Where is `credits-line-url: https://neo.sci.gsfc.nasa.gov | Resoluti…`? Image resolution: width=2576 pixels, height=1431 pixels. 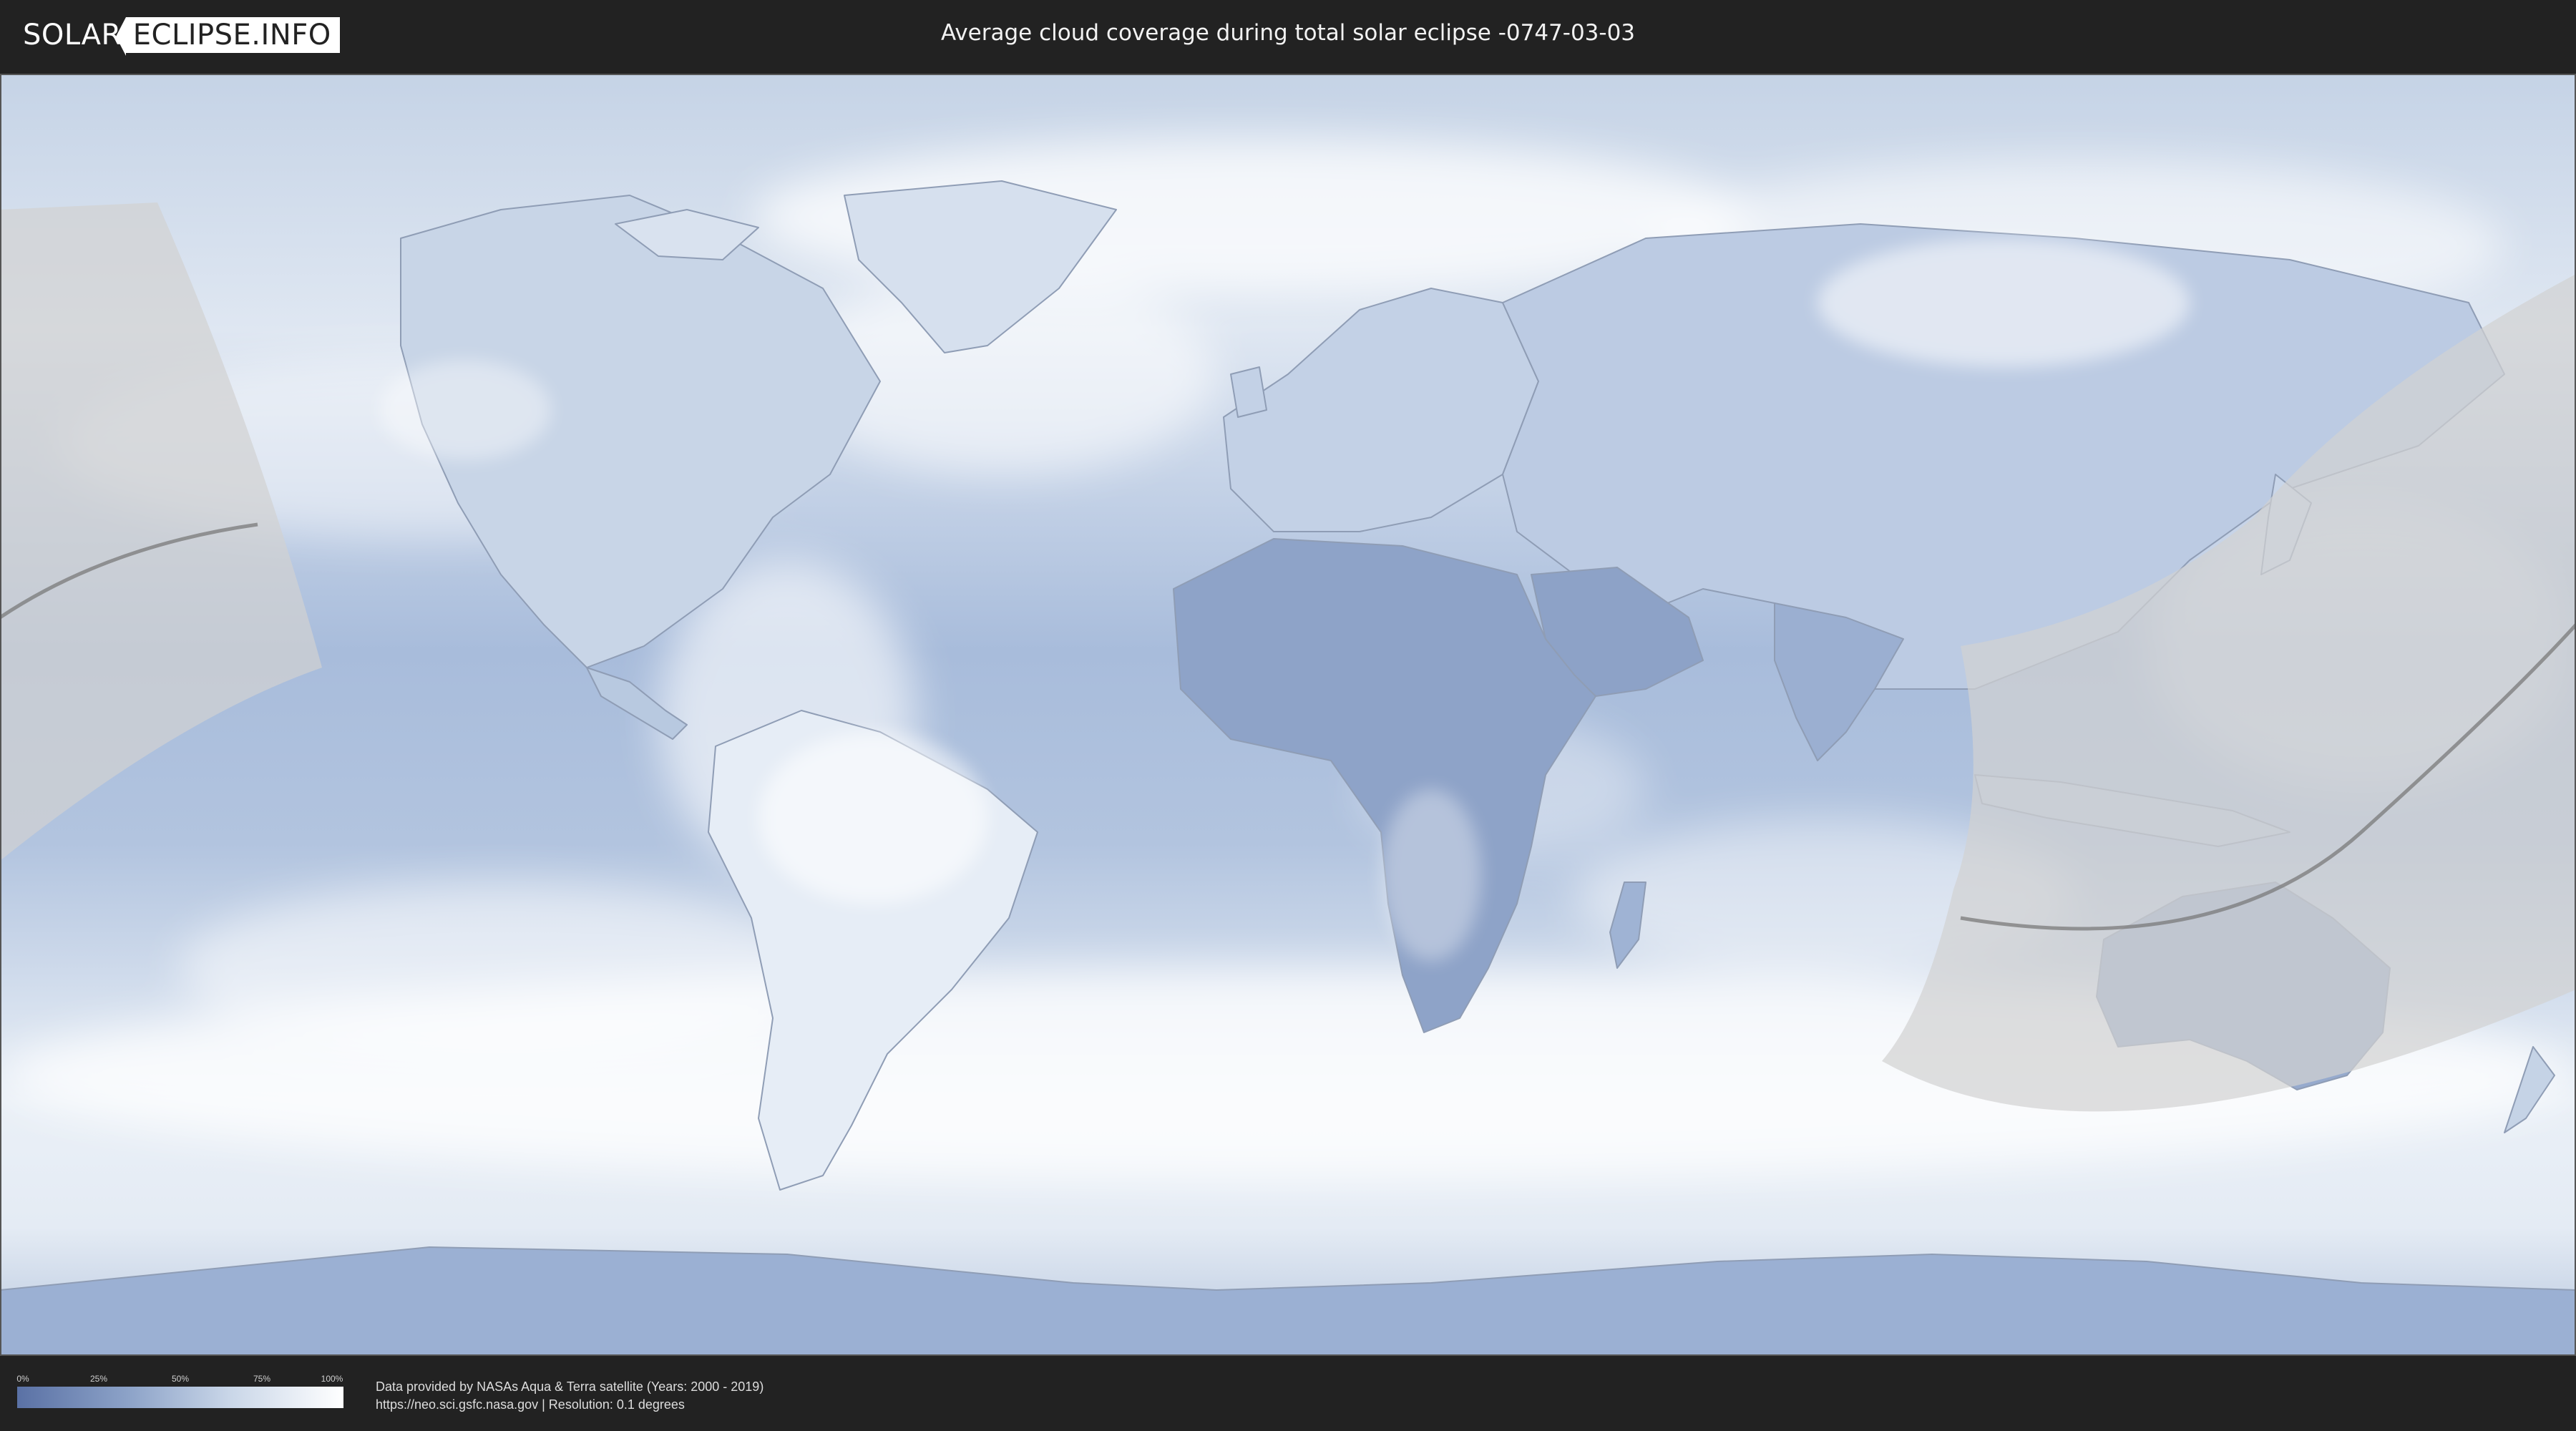
credits-line-url: https://neo.sci.gsfc.nasa.gov | Resoluti… is located at coordinates (569, 1405).